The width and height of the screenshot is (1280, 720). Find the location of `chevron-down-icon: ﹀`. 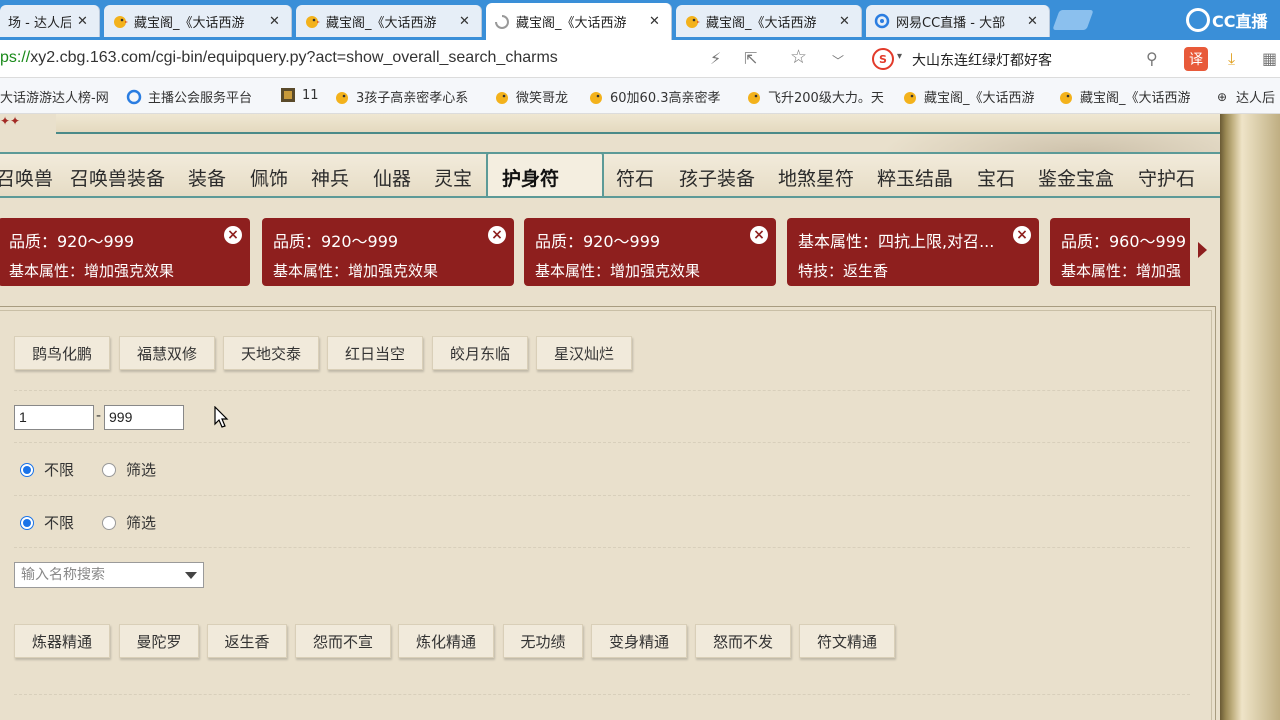

chevron-down-icon: ﹀ is located at coordinates (838, 60).